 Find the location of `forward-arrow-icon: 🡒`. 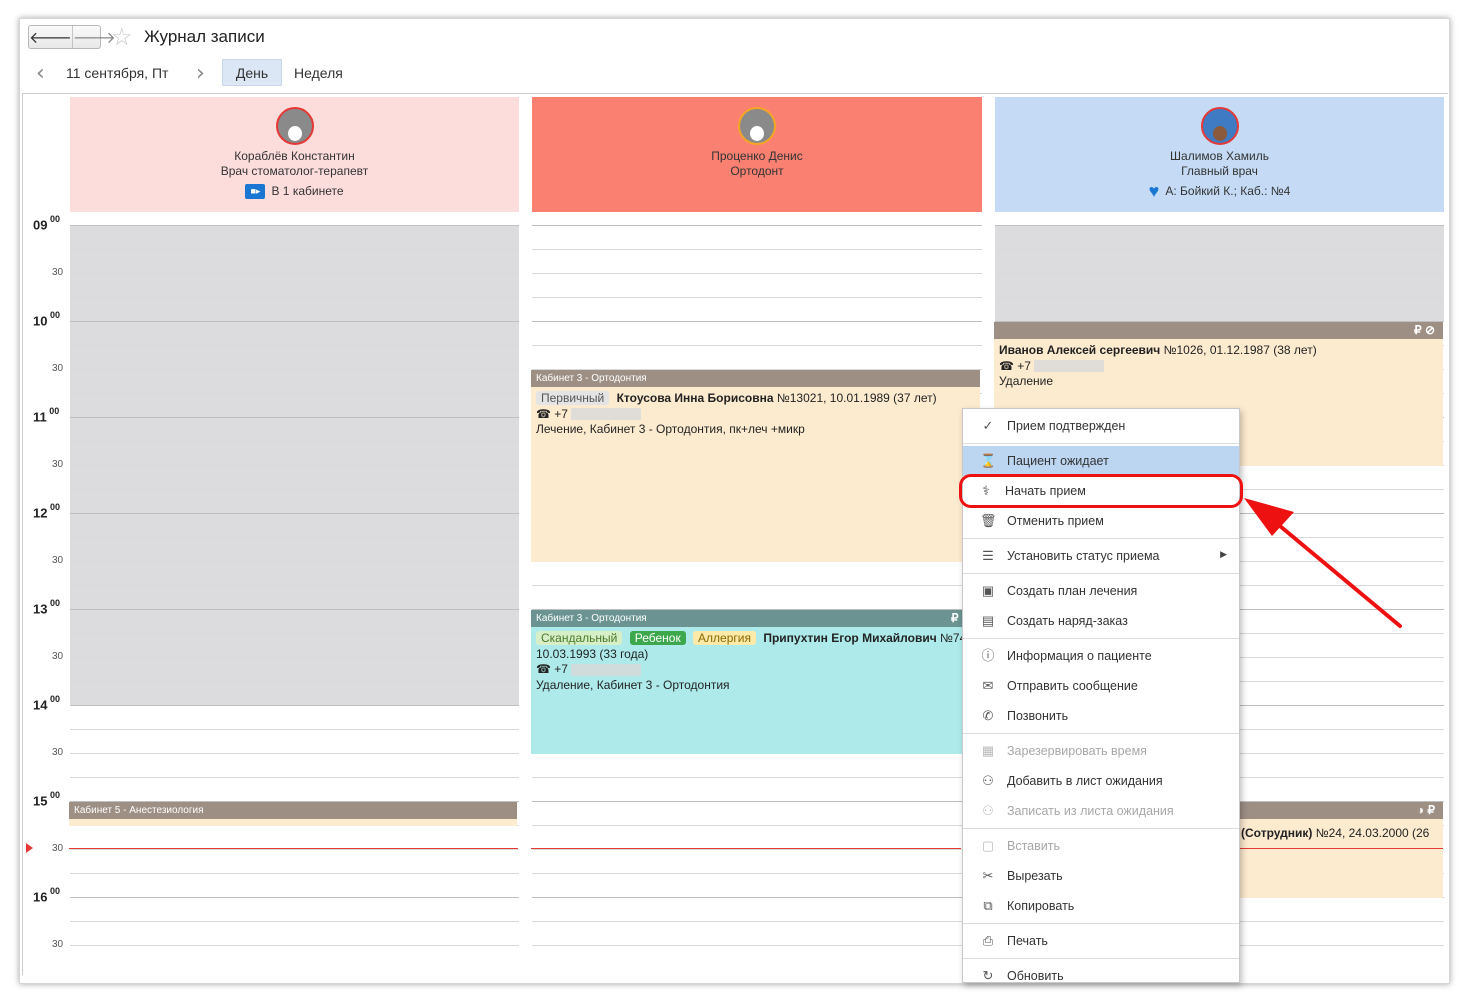

forward-arrow-icon: 🡒 is located at coordinates (93, 37).